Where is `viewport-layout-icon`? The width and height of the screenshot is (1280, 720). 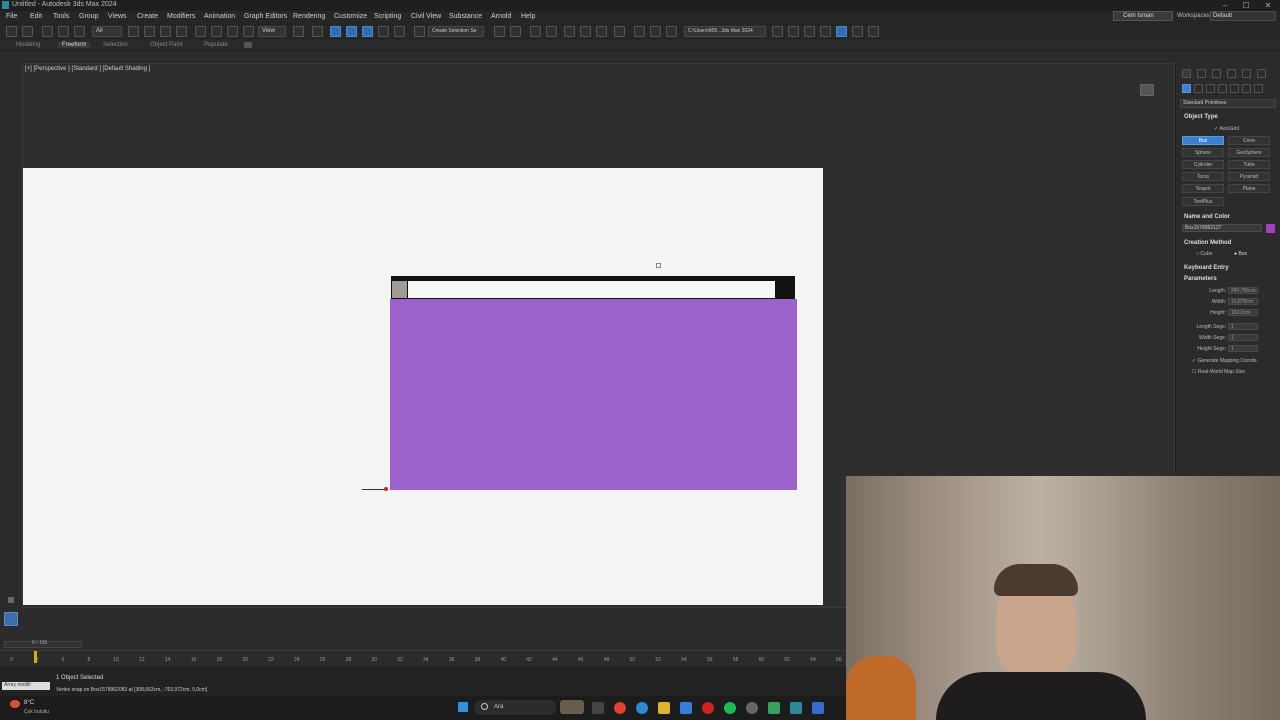
viewport-layout-icon is located at coordinates (841, 31).